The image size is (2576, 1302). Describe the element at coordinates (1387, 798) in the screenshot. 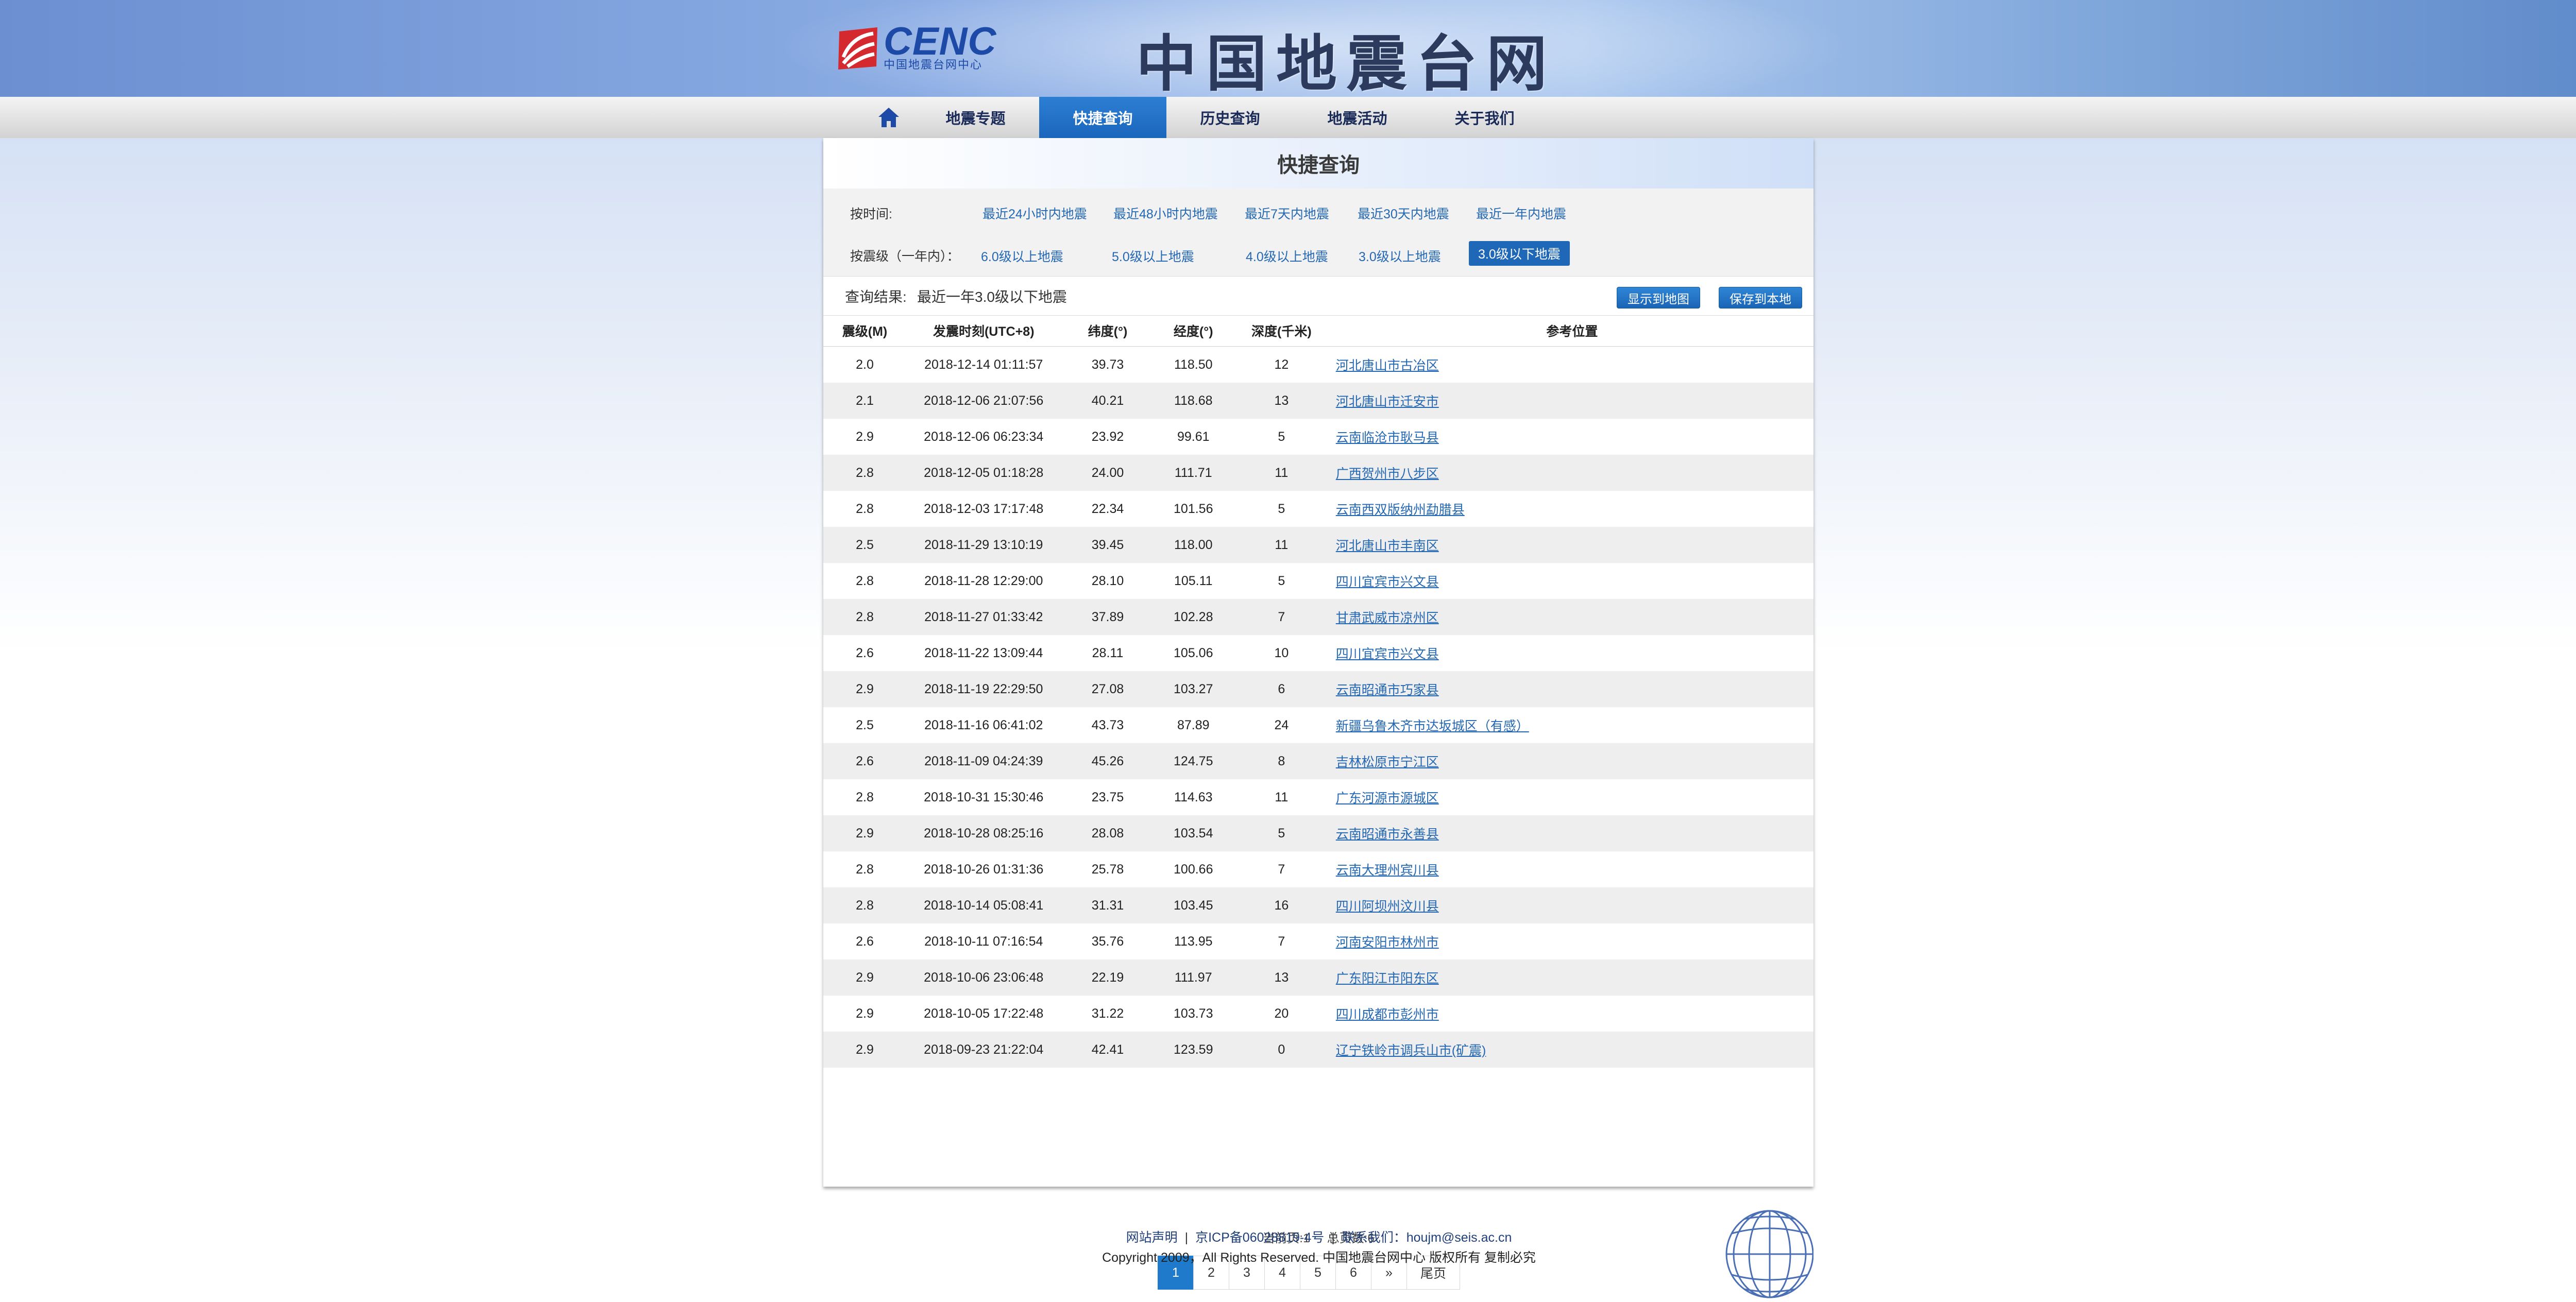

I see `location-link: 广东河源市源城区` at that location.